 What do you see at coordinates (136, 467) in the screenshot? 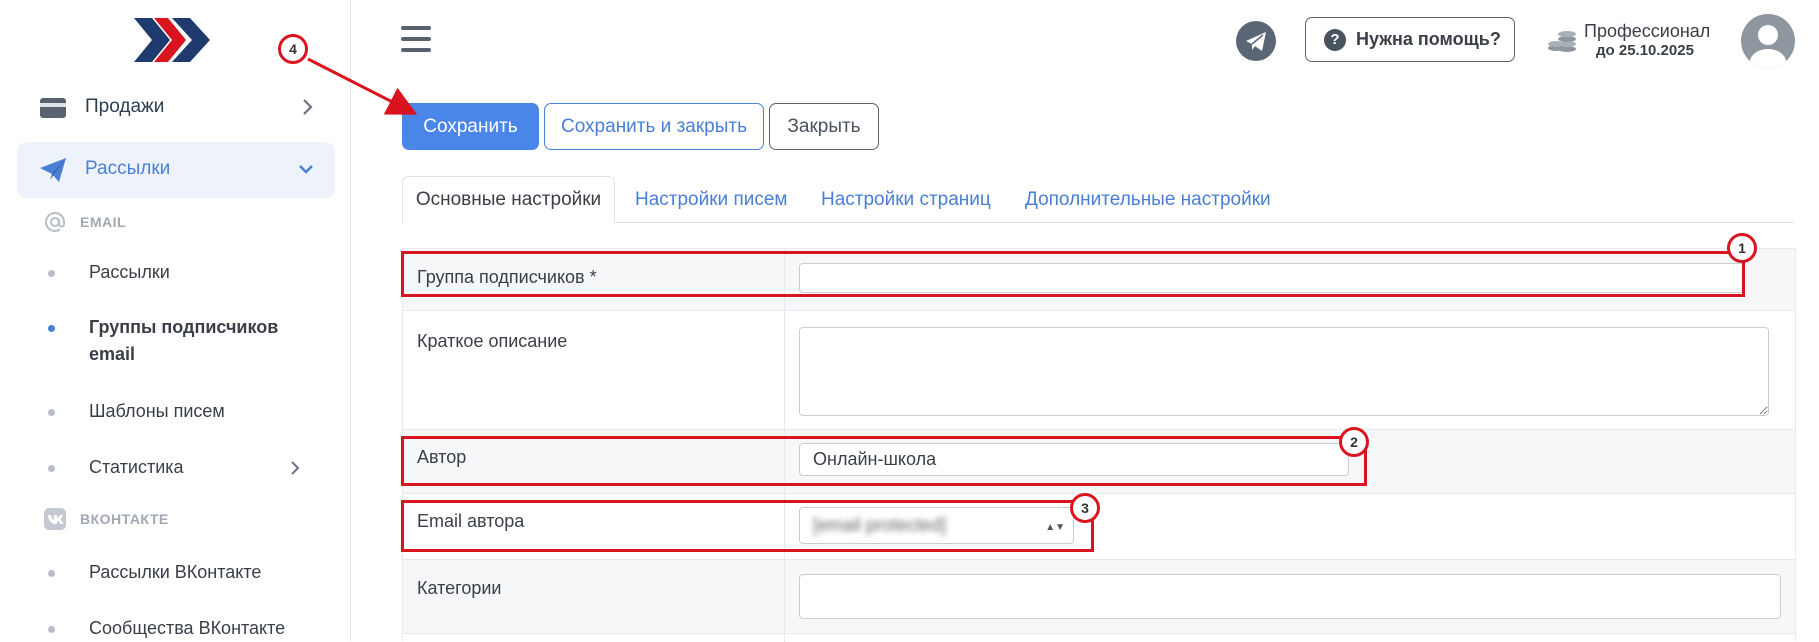
I see `sidebar-subitem-statistics: Статистика` at bounding box center [136, 467].